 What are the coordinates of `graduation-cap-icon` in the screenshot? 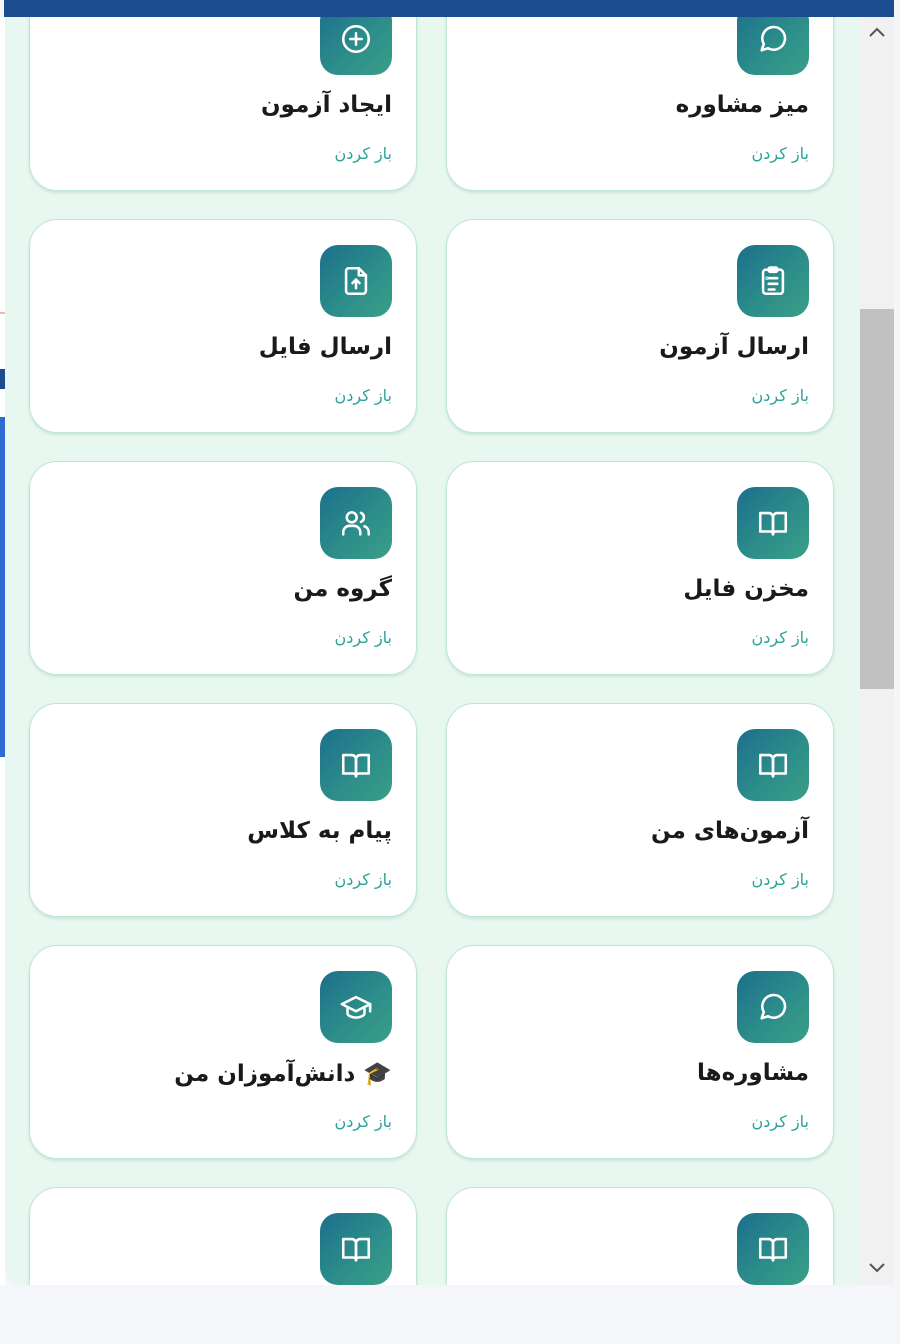 It's located at (356, 1007).